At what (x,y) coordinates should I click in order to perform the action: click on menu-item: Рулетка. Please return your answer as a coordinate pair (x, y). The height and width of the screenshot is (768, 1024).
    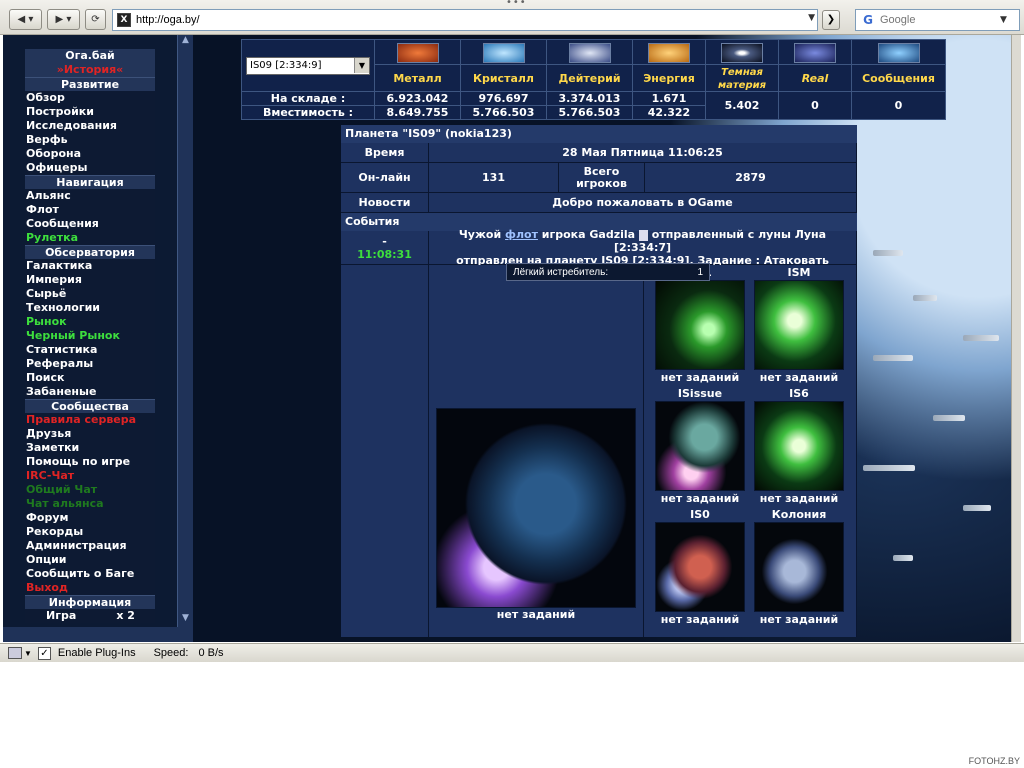
    Looking at the image, I should click on (90, 238).